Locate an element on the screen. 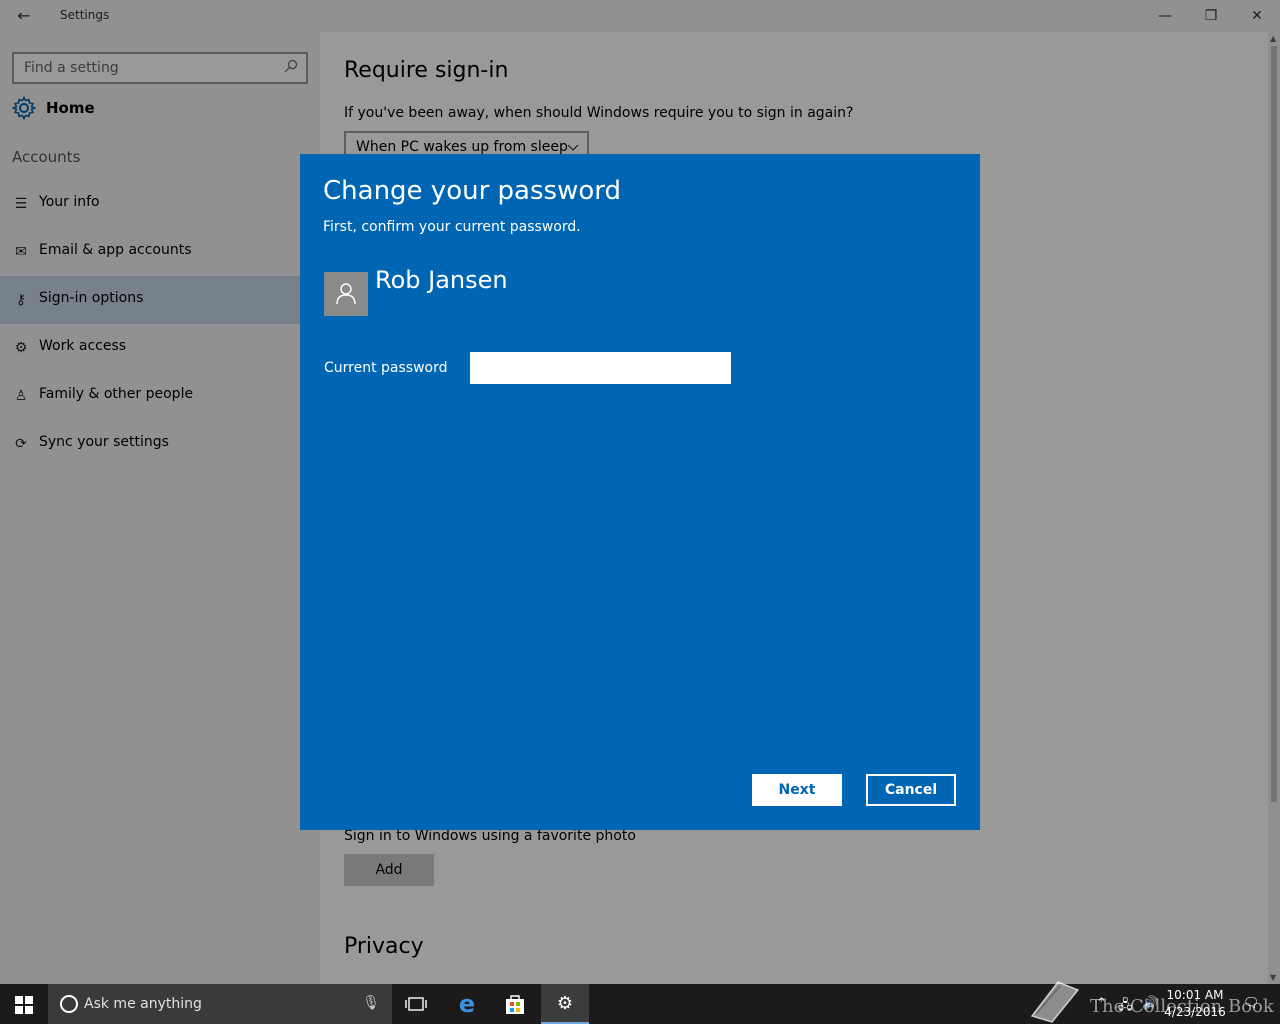 The width and height of the screenshot is (1280, 1024). current-password-label: Current password is located at coordinates (386, 368).